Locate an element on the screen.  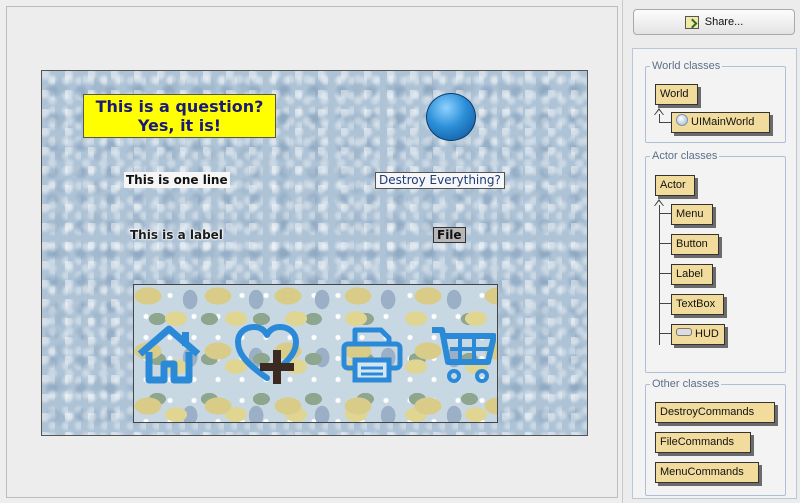
class-button: Button is located at coordinates (695, 244).